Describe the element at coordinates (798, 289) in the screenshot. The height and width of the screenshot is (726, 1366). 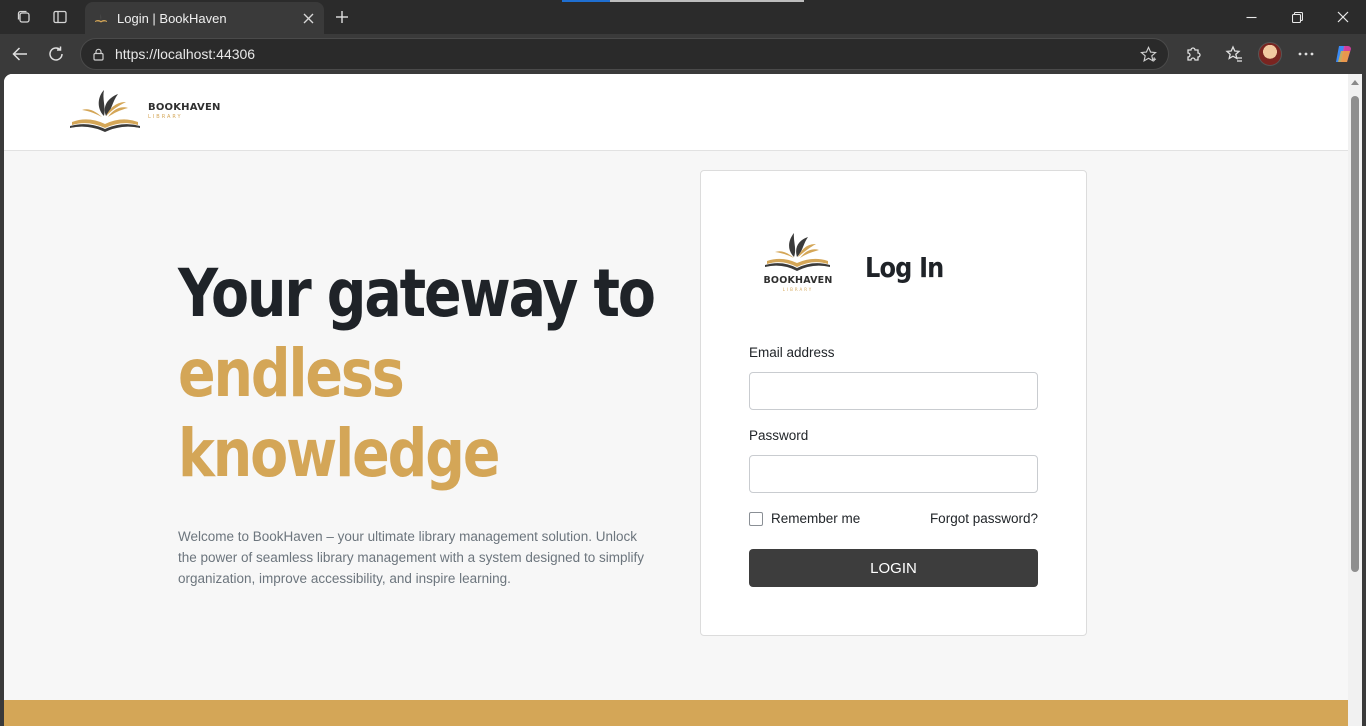
I see `card-logo-subtitle: LIBRARY` at that location.